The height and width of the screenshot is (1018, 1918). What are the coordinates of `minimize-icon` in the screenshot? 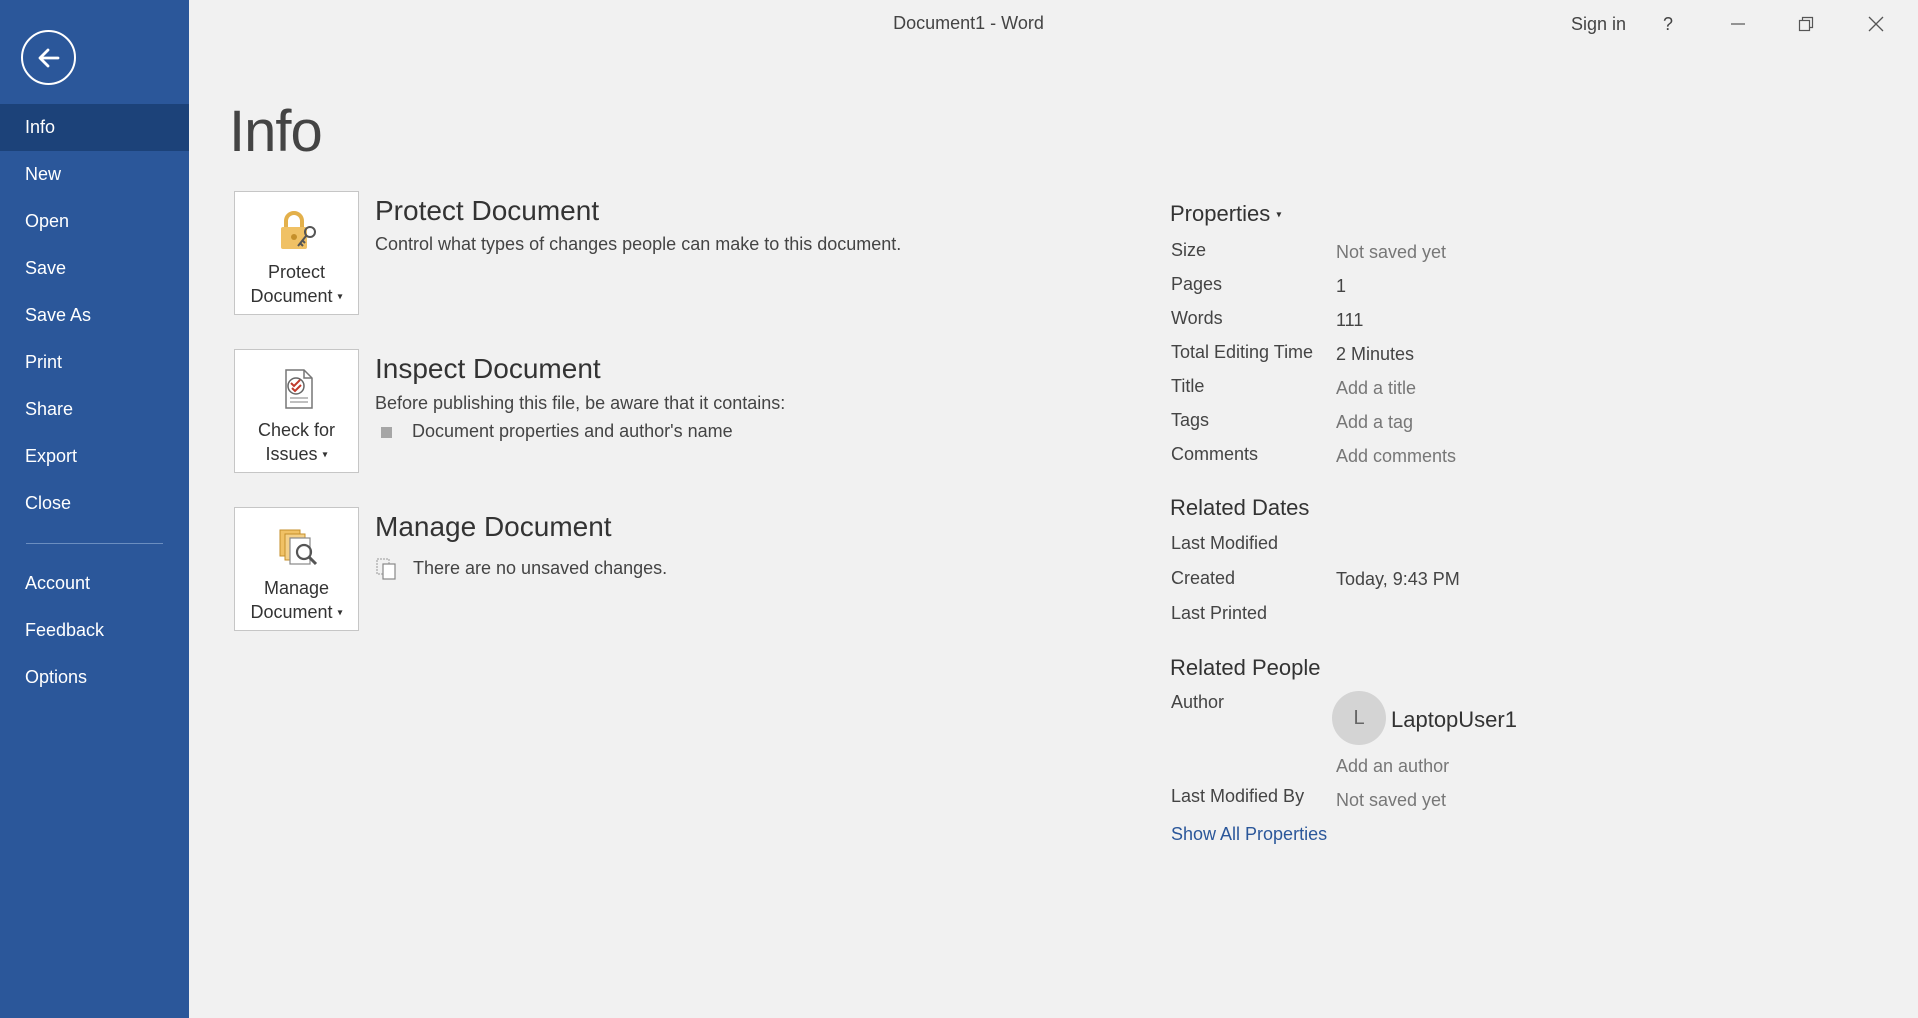 It's located at (1738, 24).